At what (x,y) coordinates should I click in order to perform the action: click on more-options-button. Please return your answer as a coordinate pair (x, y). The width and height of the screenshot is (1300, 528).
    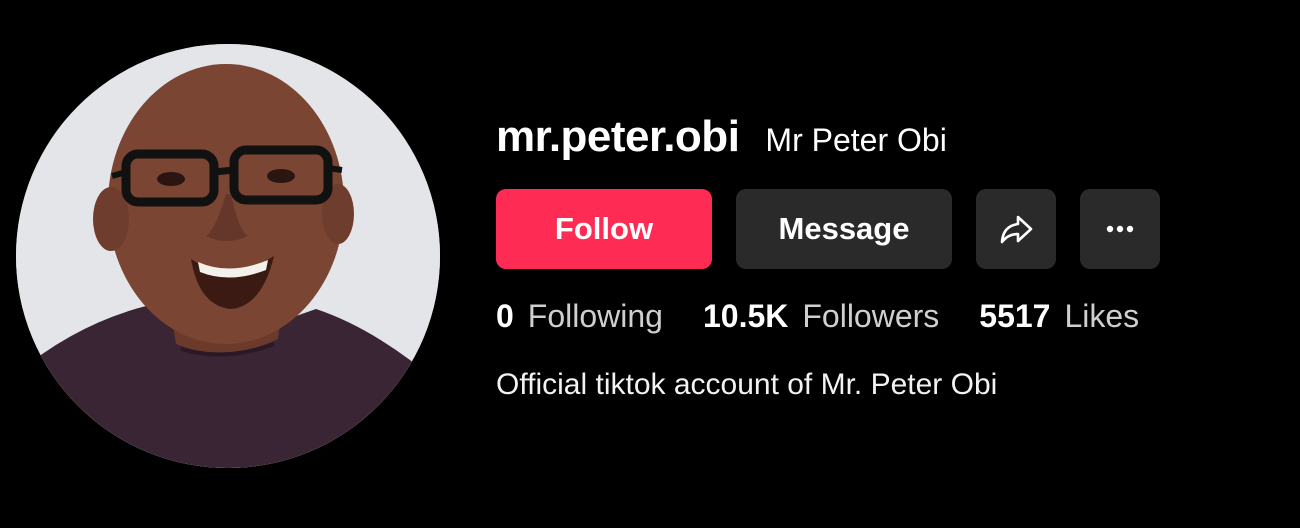
    Looking at the image, I should click on (1120, 229).